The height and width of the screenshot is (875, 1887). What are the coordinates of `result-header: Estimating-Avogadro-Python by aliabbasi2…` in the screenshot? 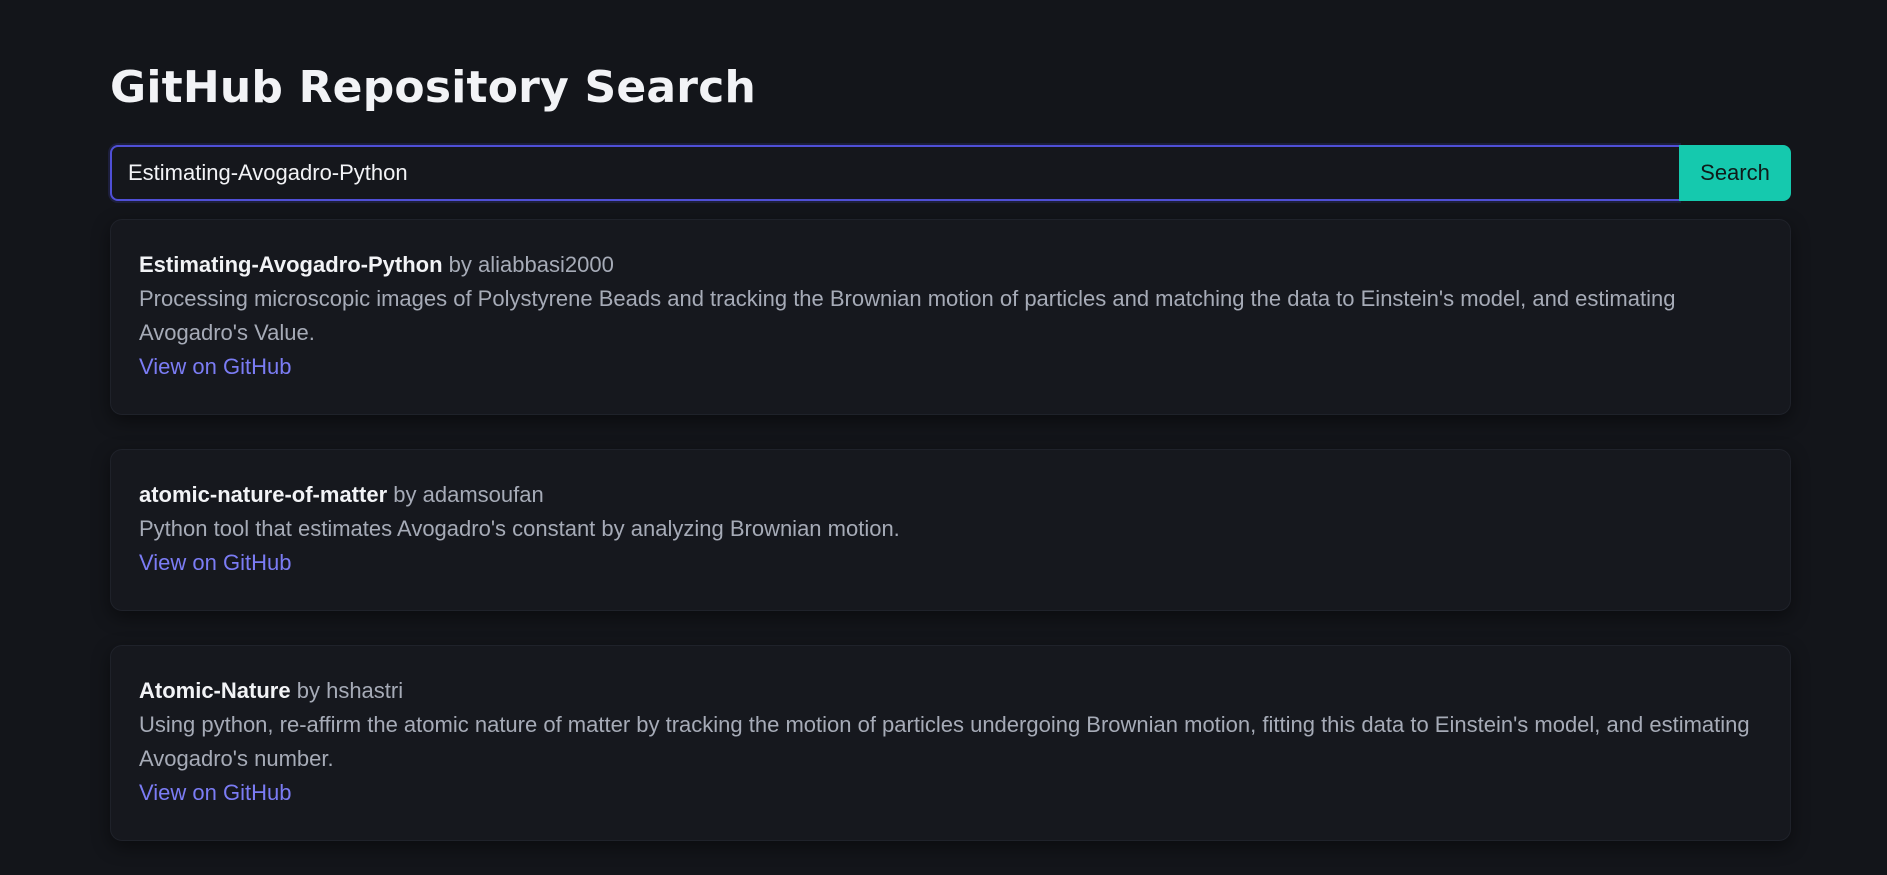 It's located at (950, 265).